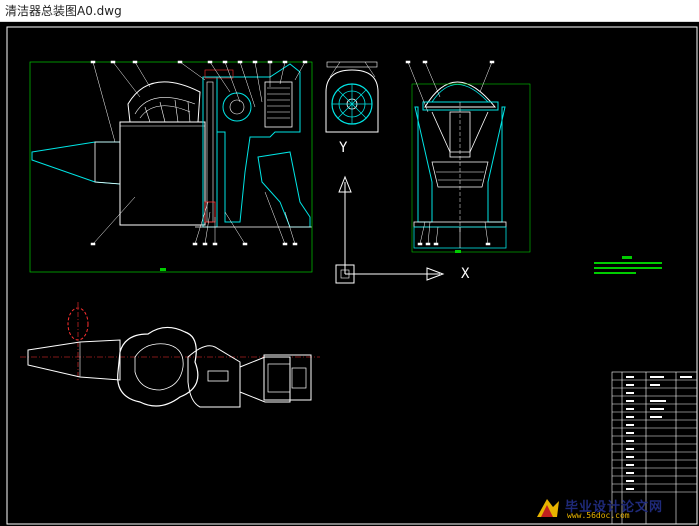 This screenshot has width=699, height=526. Describe the element at coordinates (343, 148) in the screenshot. I see `y-axis-label: Y` at that location.